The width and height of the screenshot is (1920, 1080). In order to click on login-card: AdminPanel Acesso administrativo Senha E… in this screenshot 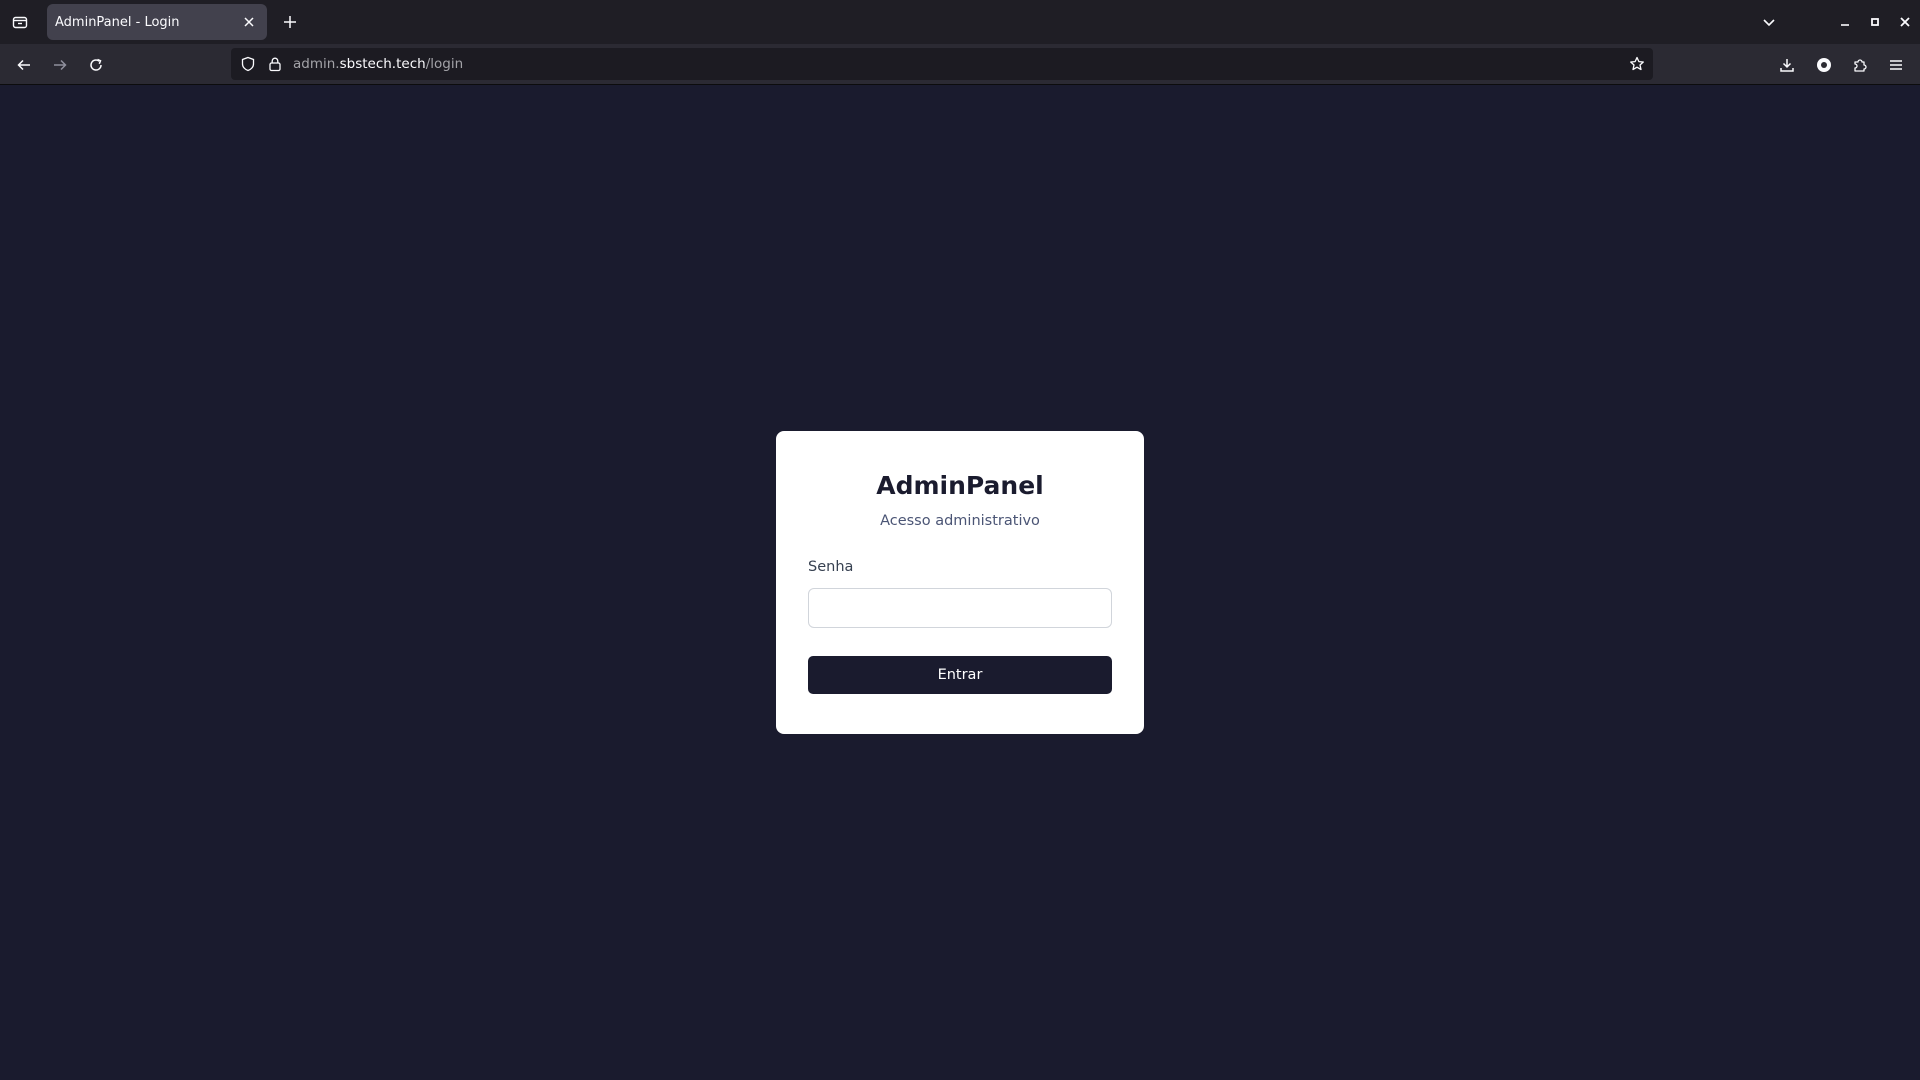, I will do `click(960, 582)`.